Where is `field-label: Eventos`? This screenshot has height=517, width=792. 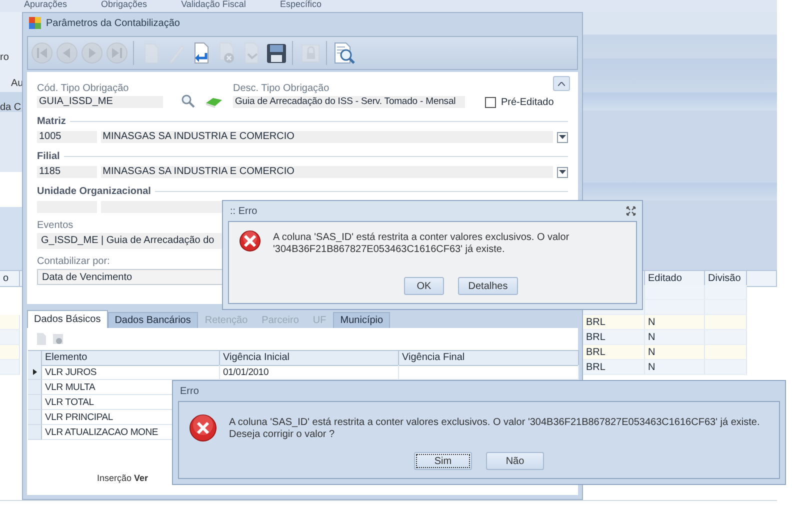 field-label: Eventos is located at coordinates (55, 226).